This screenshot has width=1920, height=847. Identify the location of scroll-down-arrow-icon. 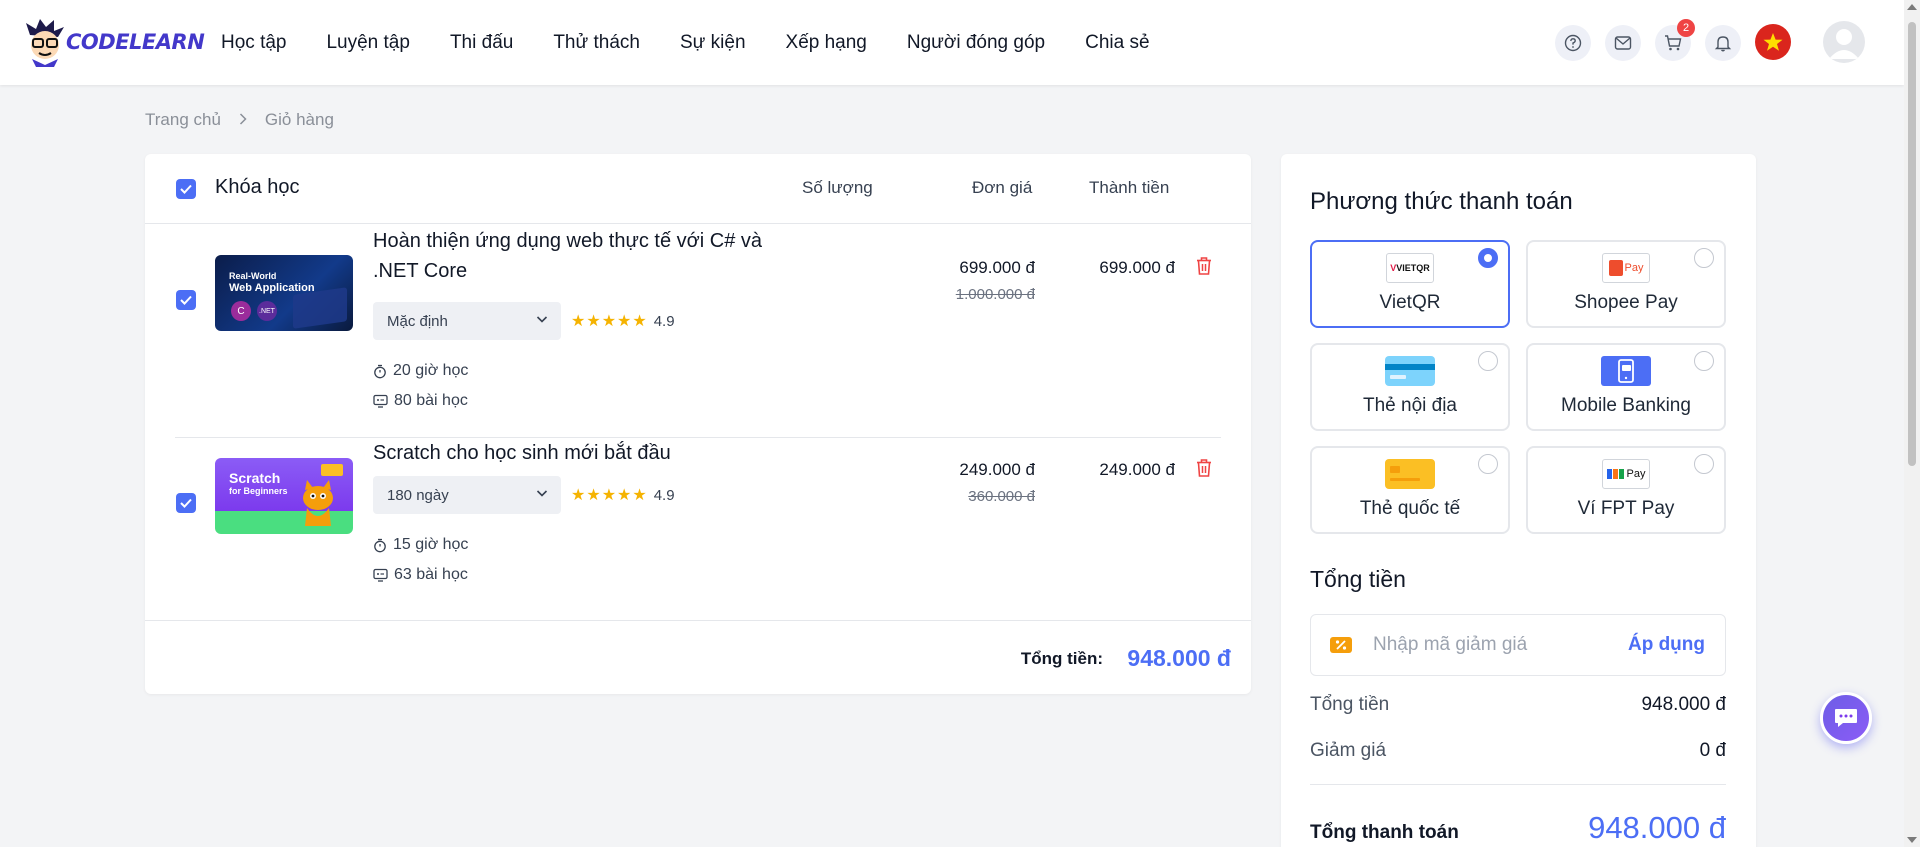
(1912, 840).